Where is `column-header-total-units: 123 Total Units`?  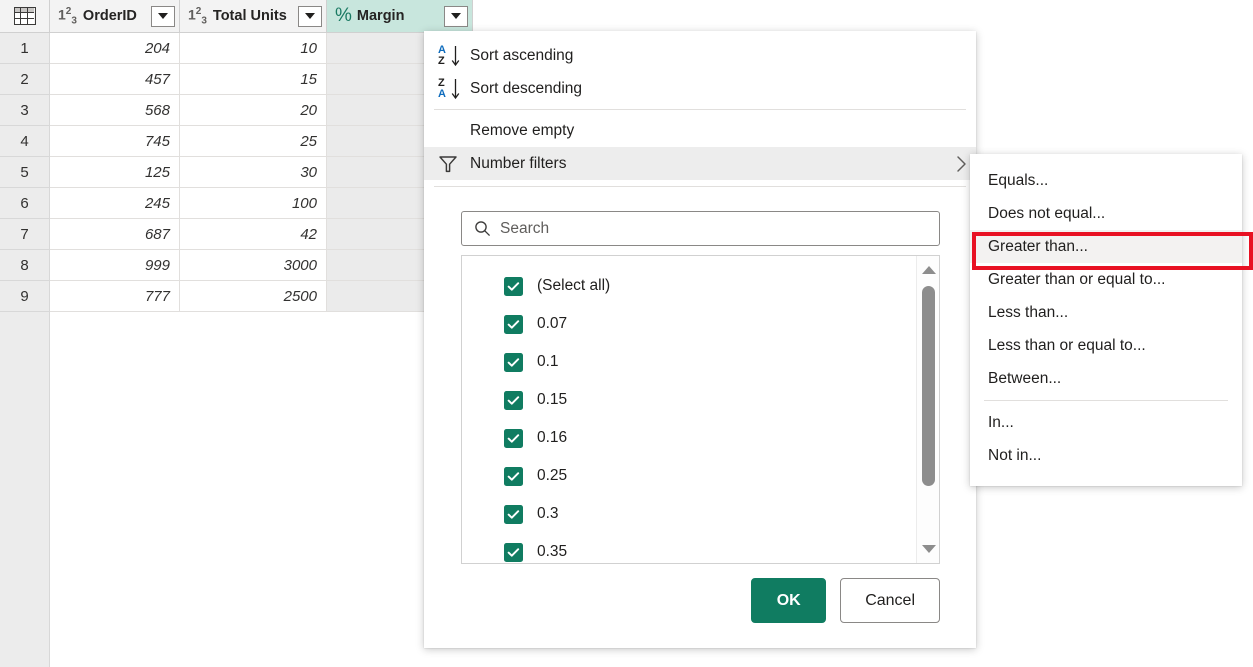
column-header-total-units: 123 Total Units is located at coordinates (253, 16).